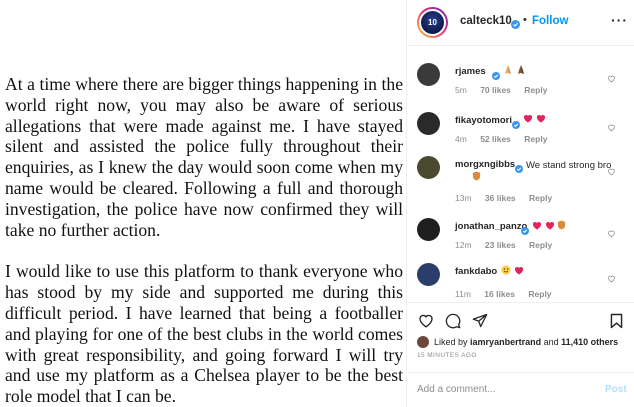 The height and width of the screenshot is (407, 634). I want to click on comment-text-emoji, so click(476, 178).